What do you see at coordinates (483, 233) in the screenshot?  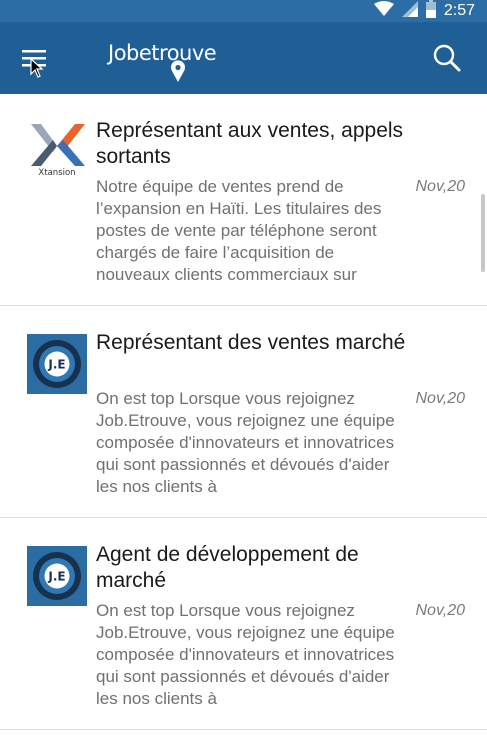 I see `list-scrollbar` at bounding box center [483, 233].